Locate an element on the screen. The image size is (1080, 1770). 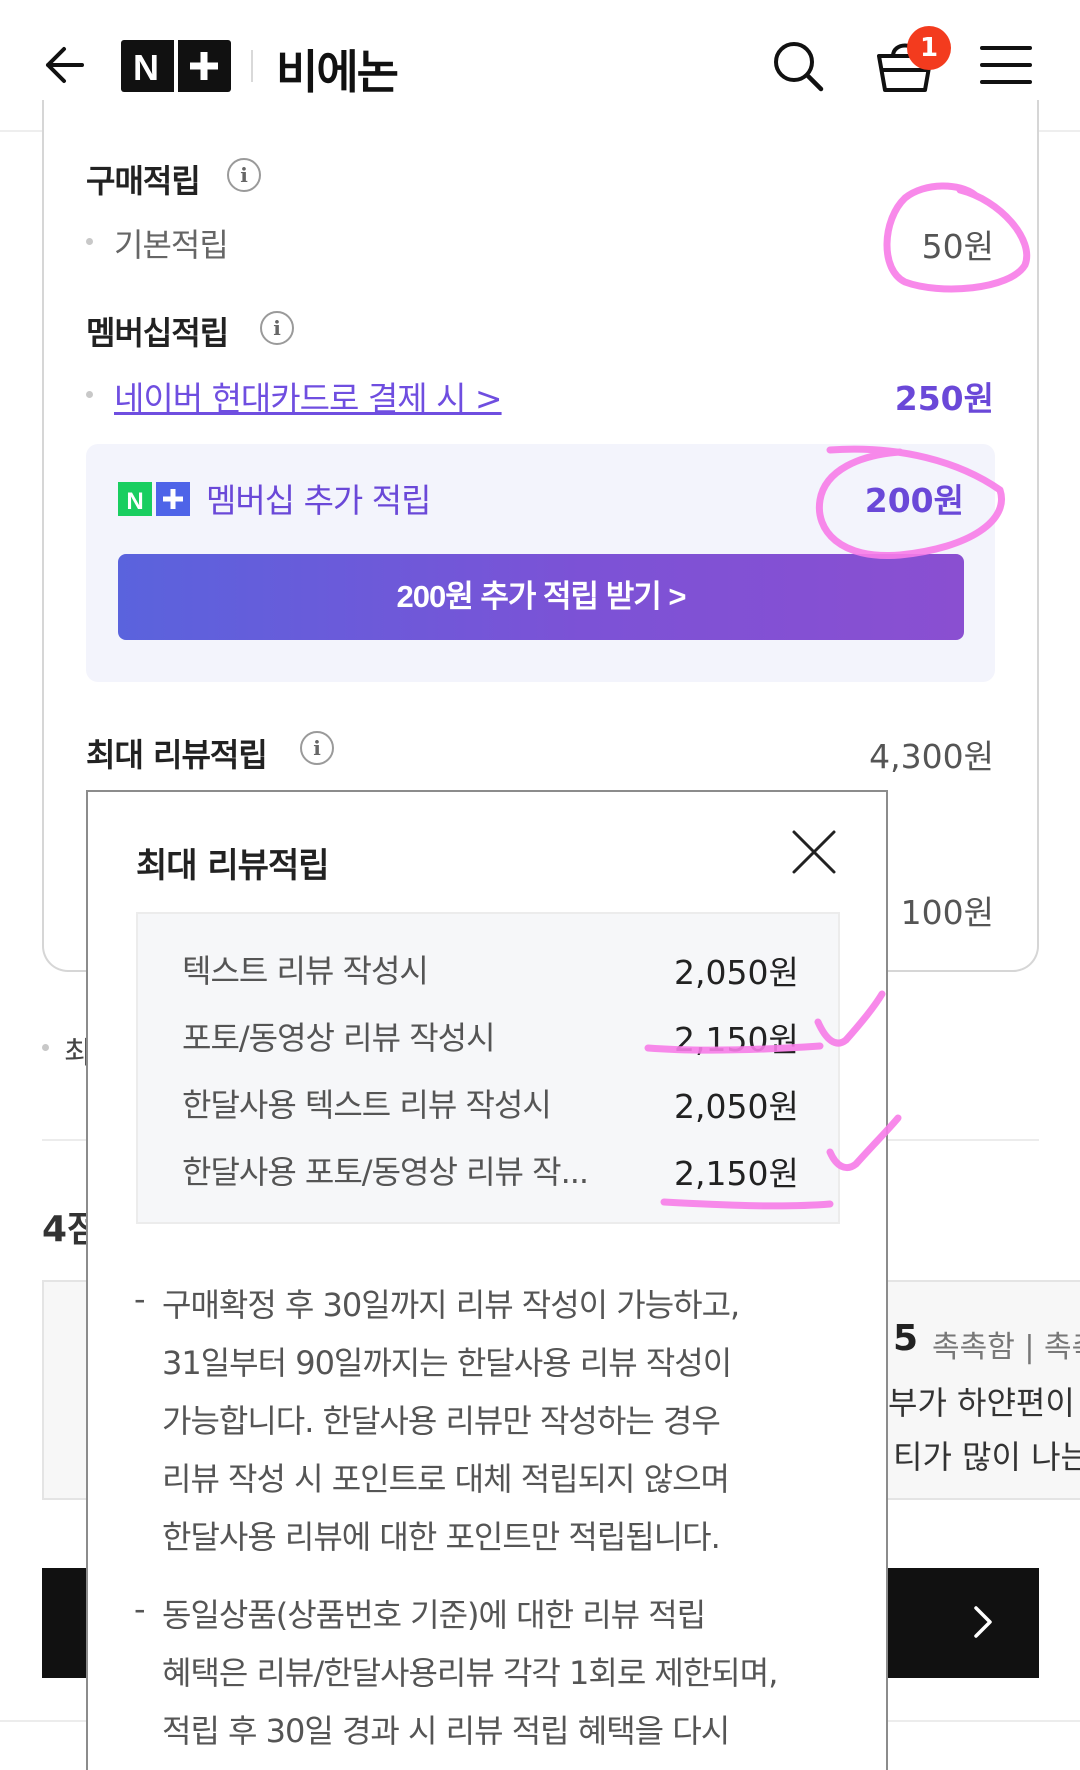
note-line: 동일상품(상품번호 기준)에 대한 리뷰 적립 is located at coordinates (434, 1615).